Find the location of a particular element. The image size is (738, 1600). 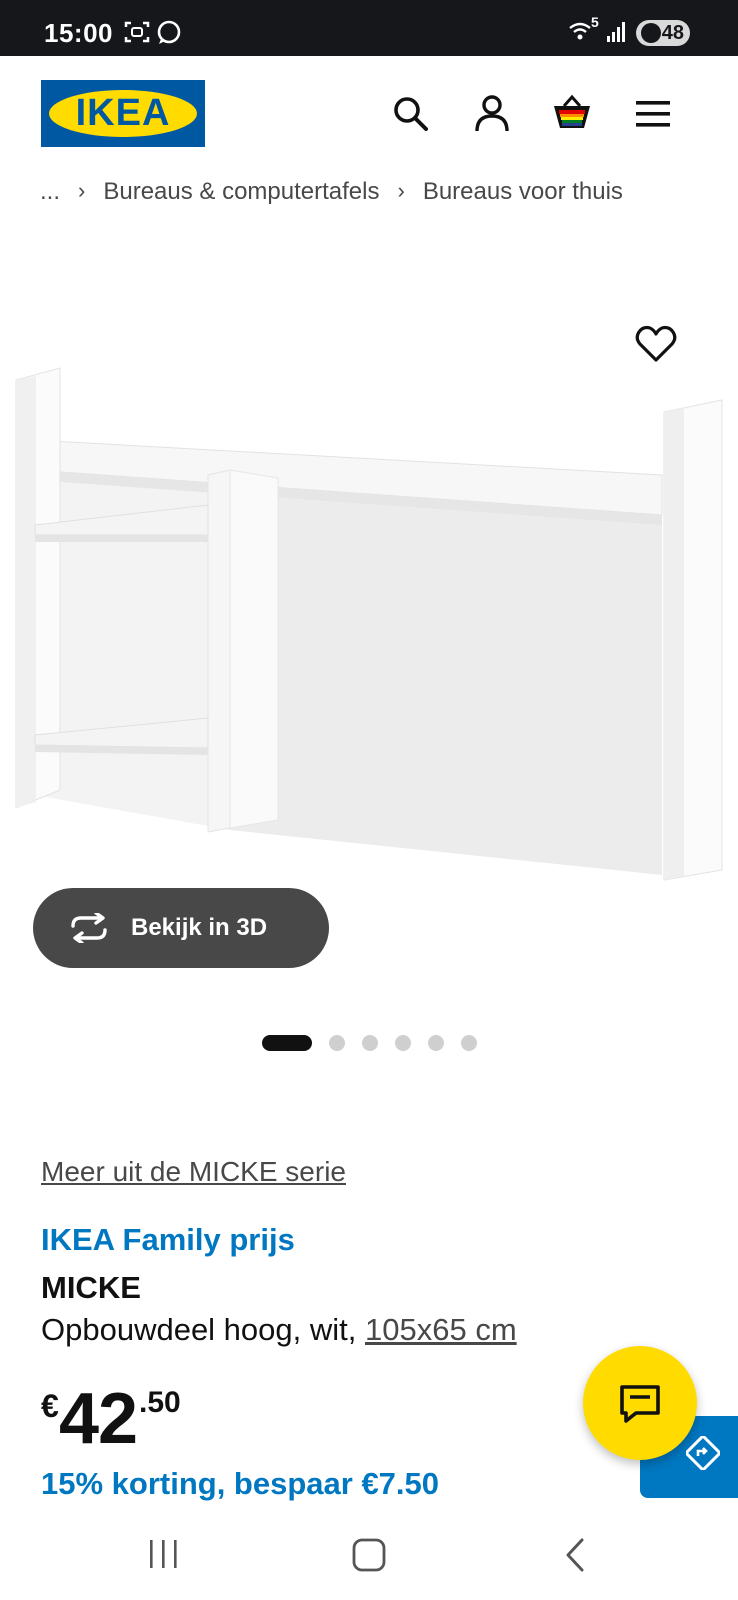

ikea-logo: IKEA is located at coordinates (123, 113).